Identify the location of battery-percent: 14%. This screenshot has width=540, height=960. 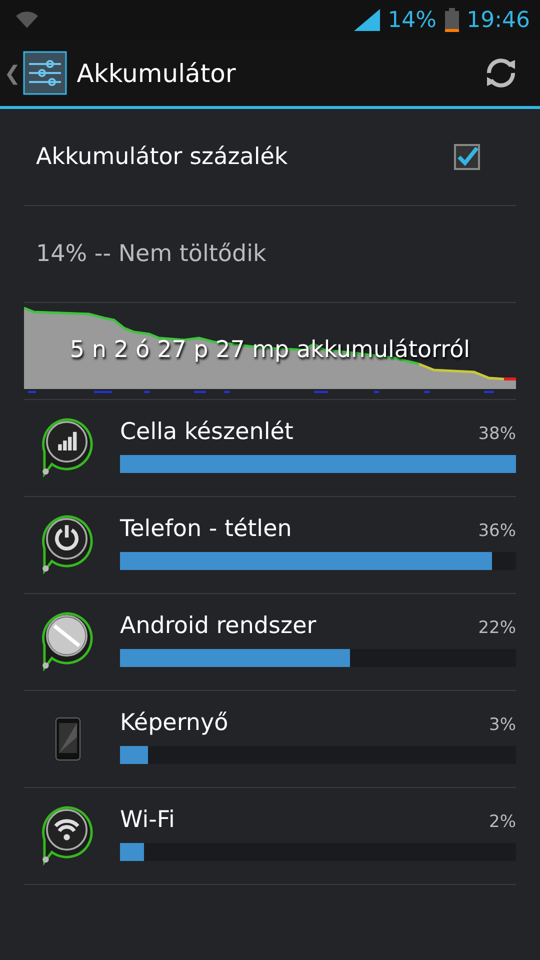
(412, 20).